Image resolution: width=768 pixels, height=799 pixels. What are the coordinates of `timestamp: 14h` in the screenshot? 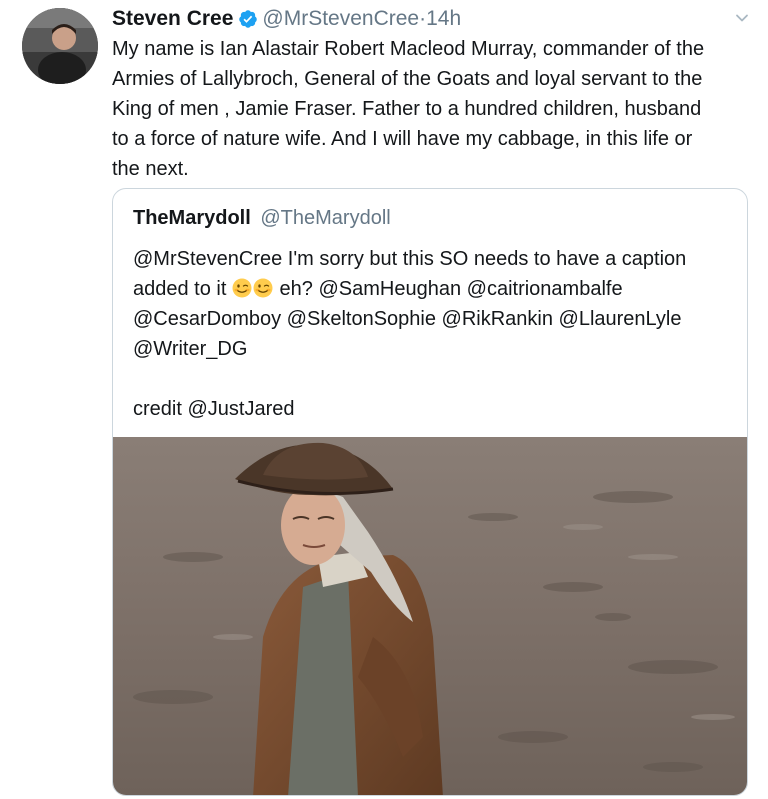 It's located at (443, 19).